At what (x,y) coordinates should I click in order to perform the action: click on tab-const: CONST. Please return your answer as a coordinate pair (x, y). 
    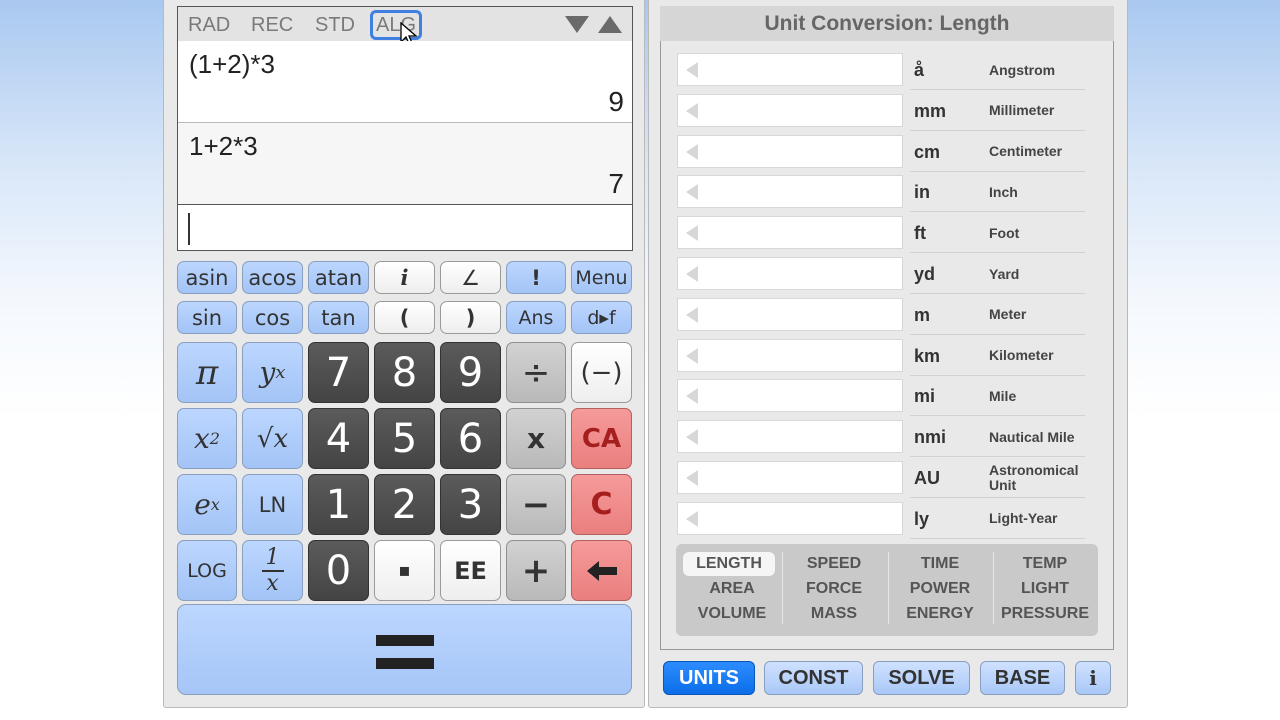
    Looking at the image, I should click on (813, 678).